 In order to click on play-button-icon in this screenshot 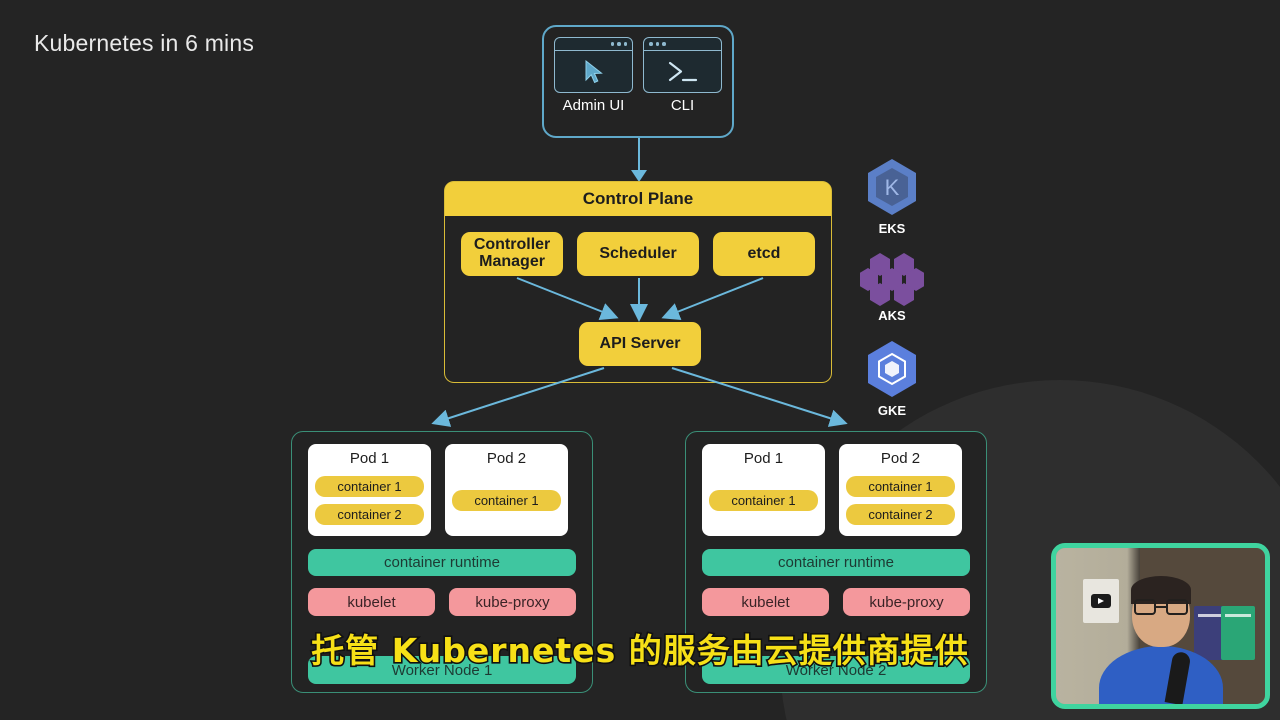, I will do `click(1101, 601)`.